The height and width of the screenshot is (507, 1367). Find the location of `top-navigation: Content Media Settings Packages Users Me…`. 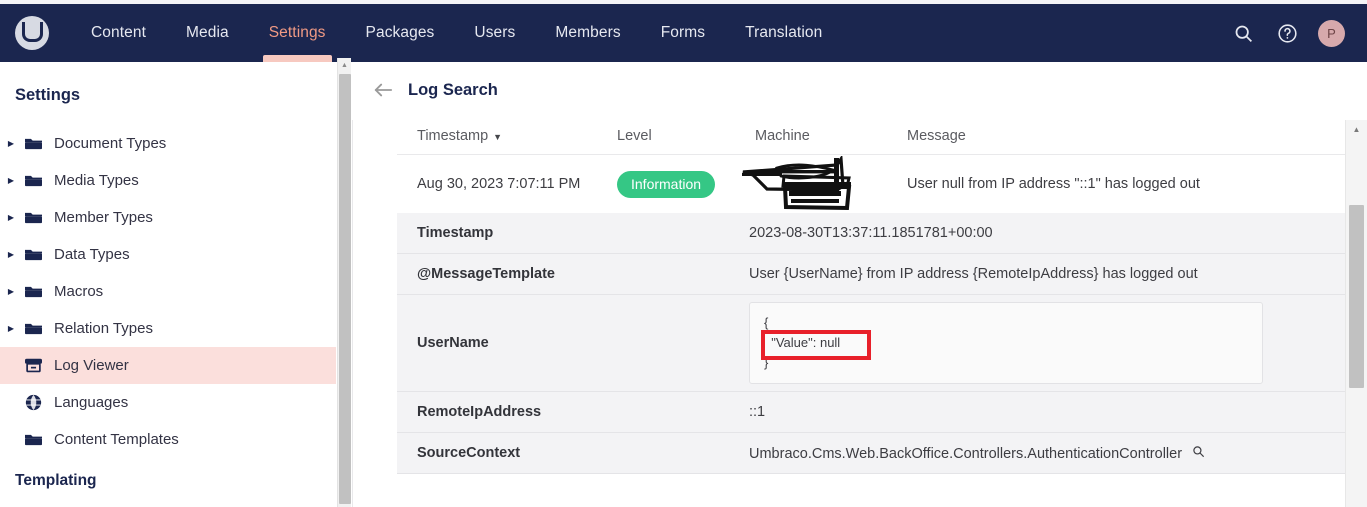

top-navigation: Content Media Settings Packages Users Me… is located at coordinates (683, 33).